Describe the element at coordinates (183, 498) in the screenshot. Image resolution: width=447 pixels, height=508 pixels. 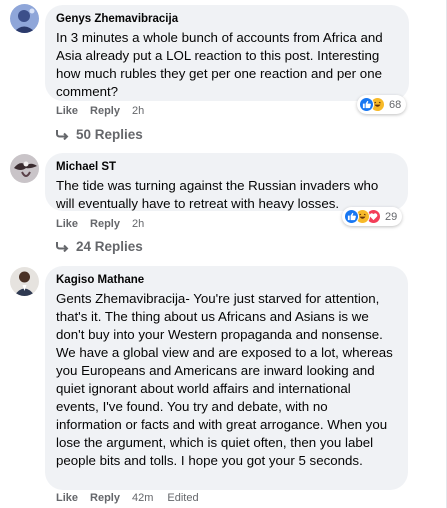
I see `edited-label: Edited` at that location.